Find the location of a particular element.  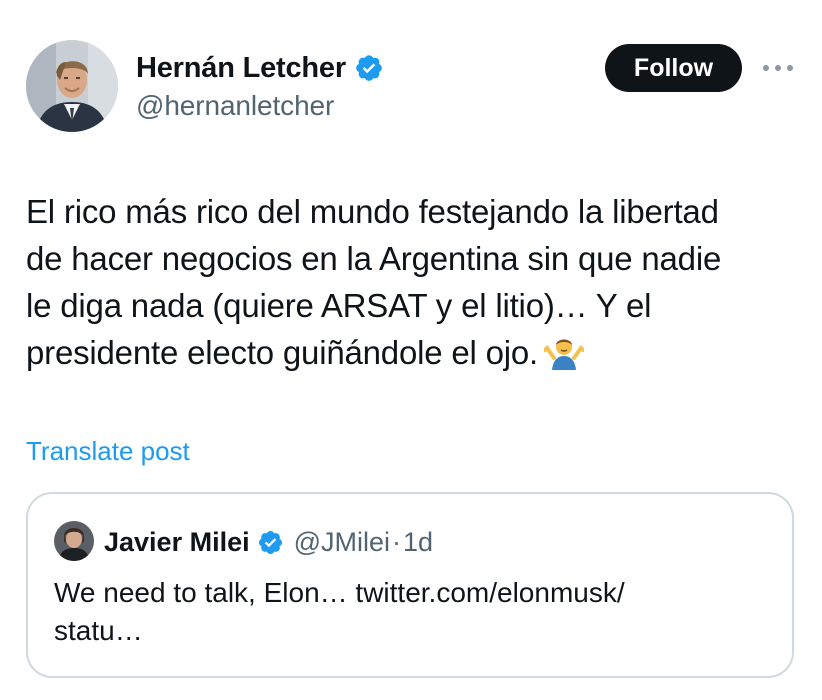

translate-post-link: Translate post is located at coordinates (108, 451).